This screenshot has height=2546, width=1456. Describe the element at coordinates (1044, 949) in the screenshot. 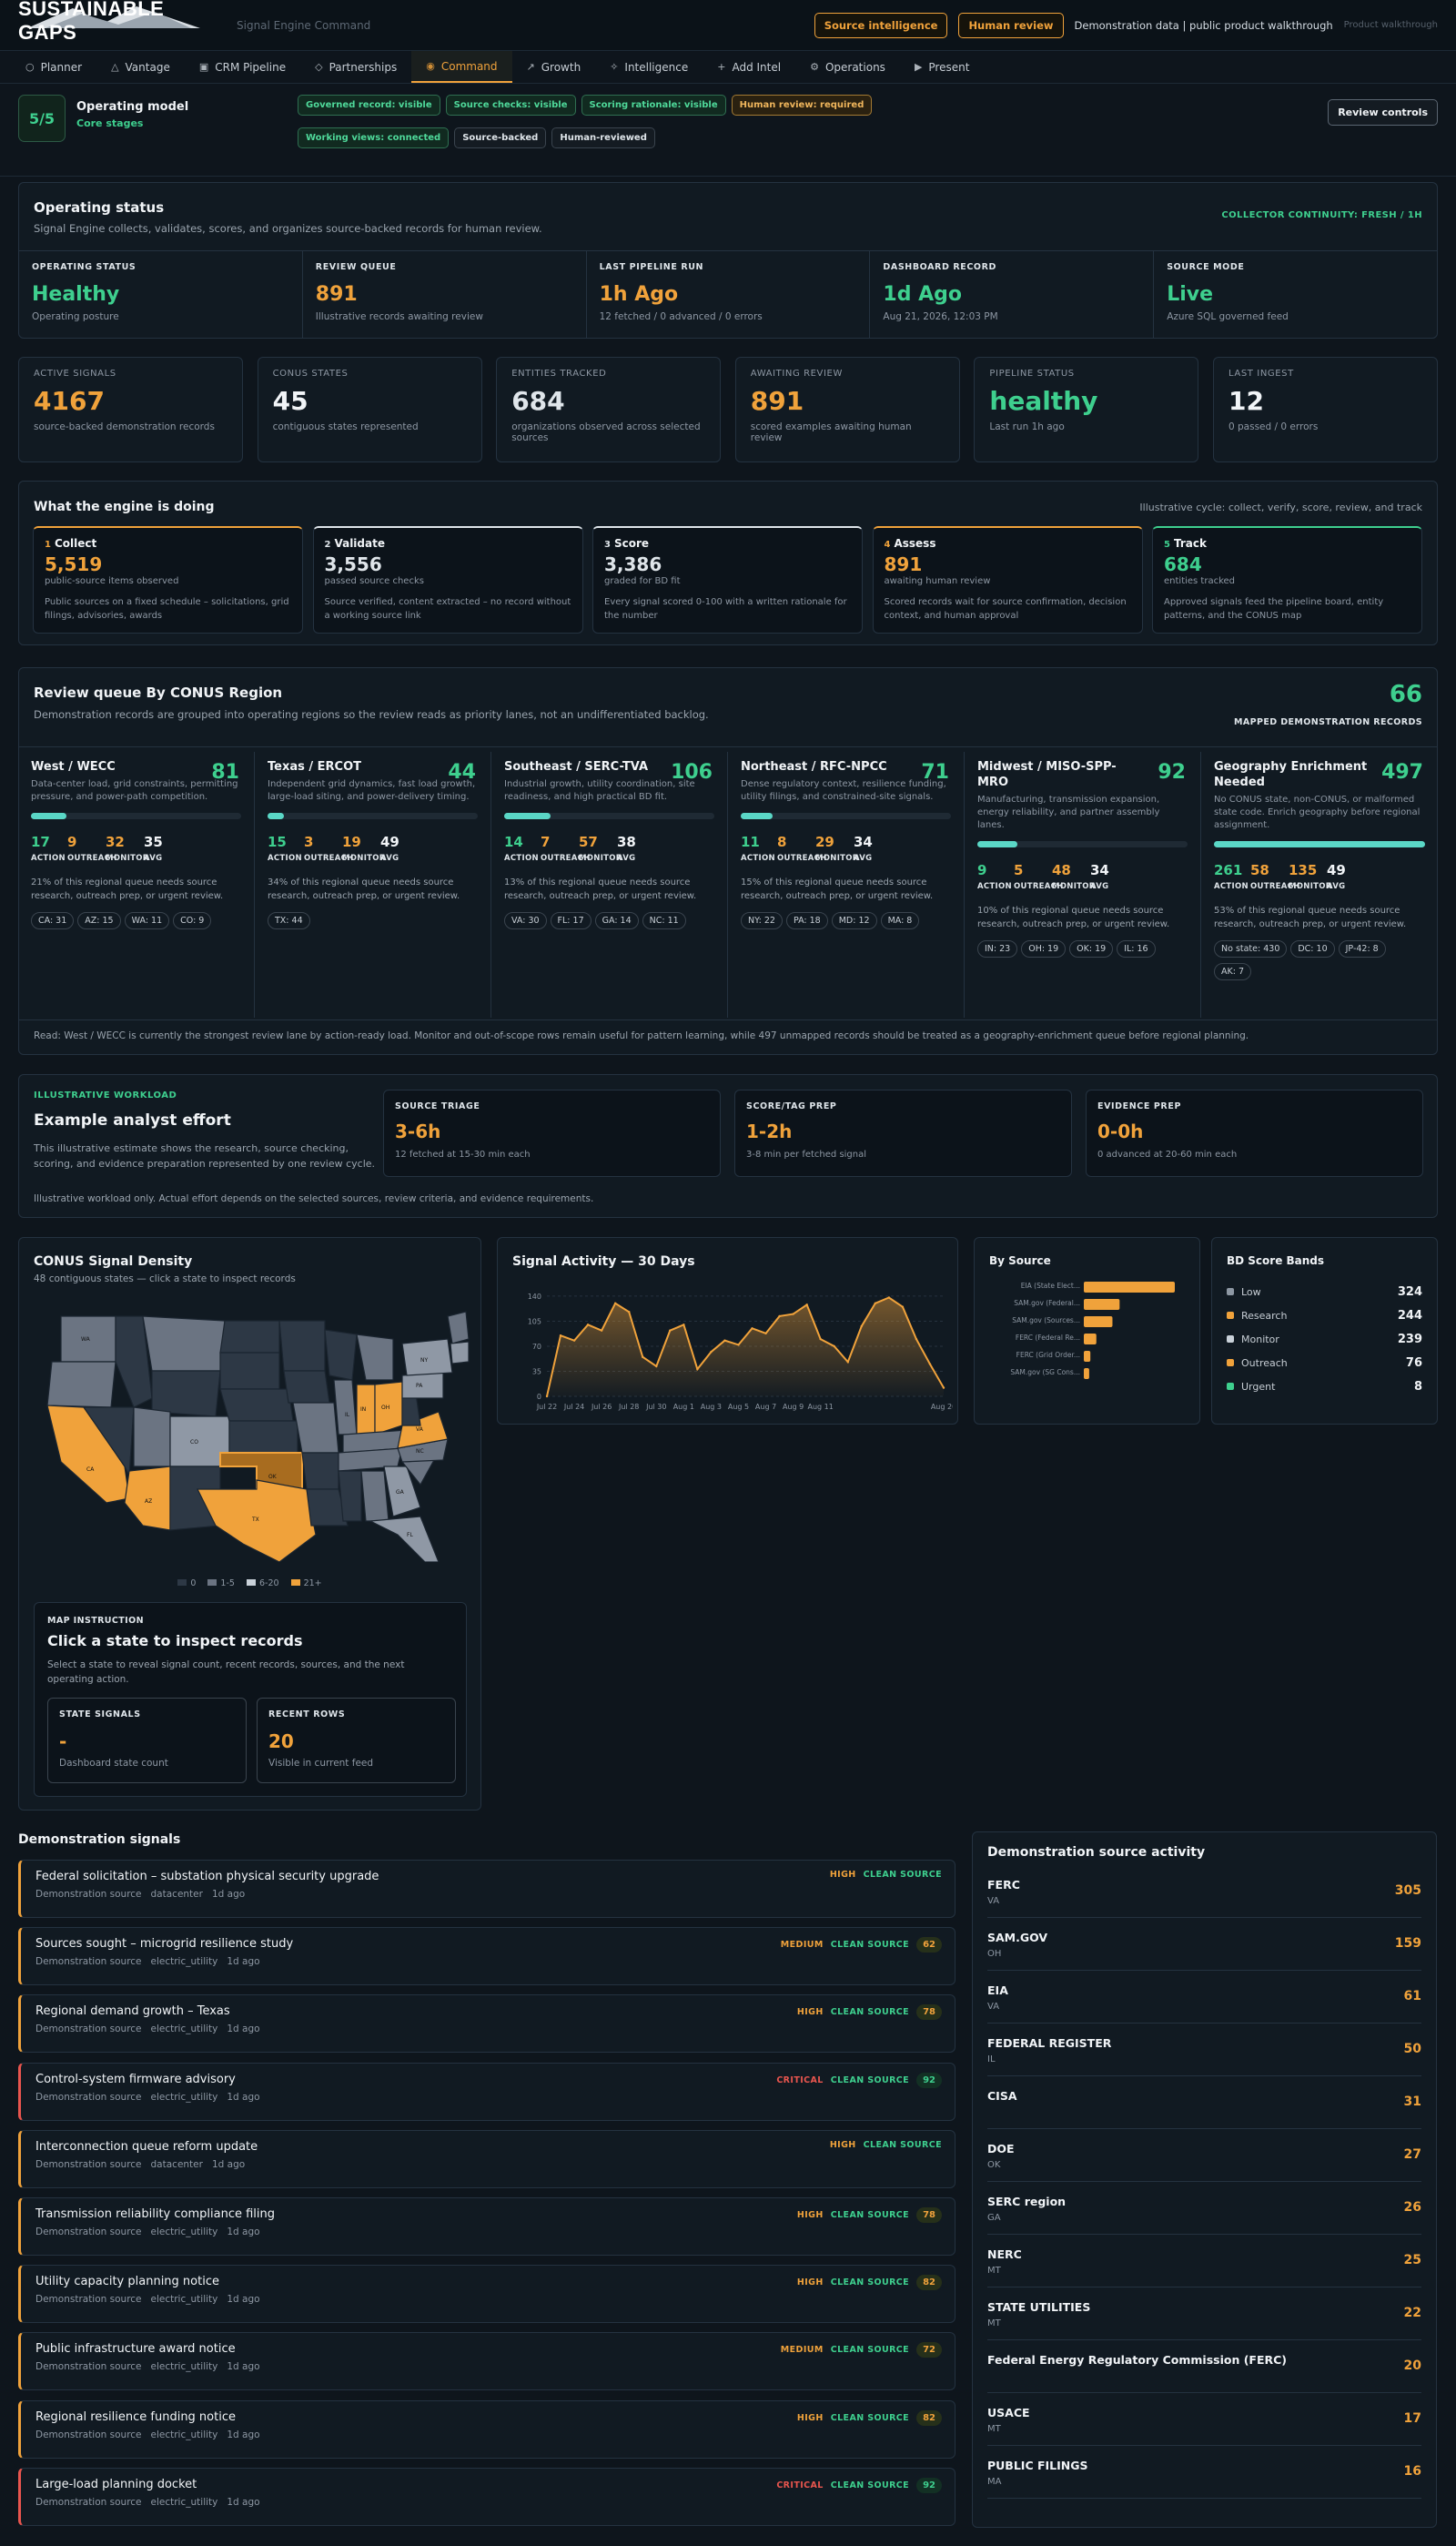

I see `state-tag: OH: 19` at that location.